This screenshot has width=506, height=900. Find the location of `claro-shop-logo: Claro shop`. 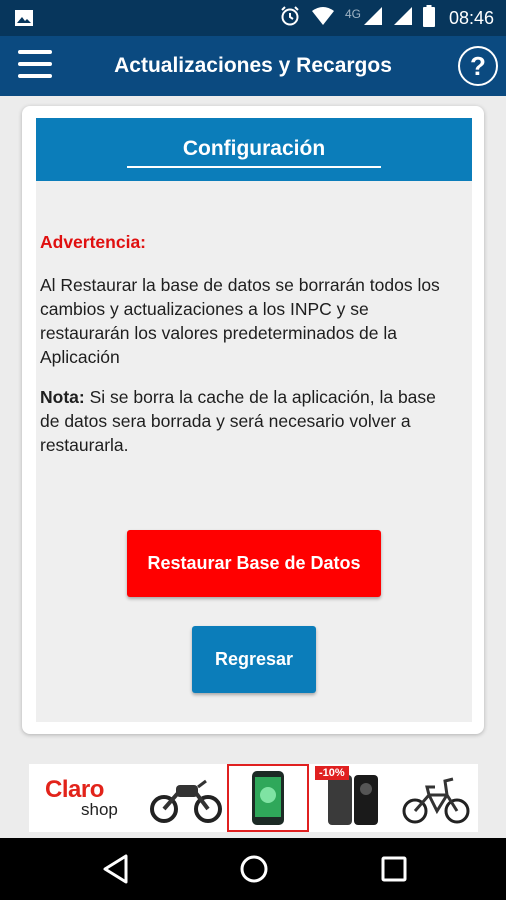

claro-shop-logo: Claro shop is located at coordinates (86, 798).